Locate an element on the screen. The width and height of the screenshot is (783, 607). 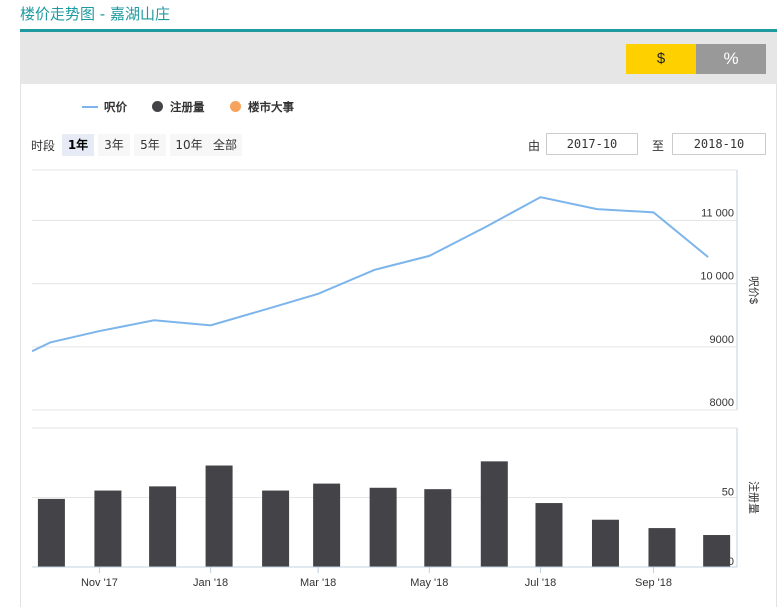
volume-y-axis-label: 注册量 is located at coordinates (754, 497).